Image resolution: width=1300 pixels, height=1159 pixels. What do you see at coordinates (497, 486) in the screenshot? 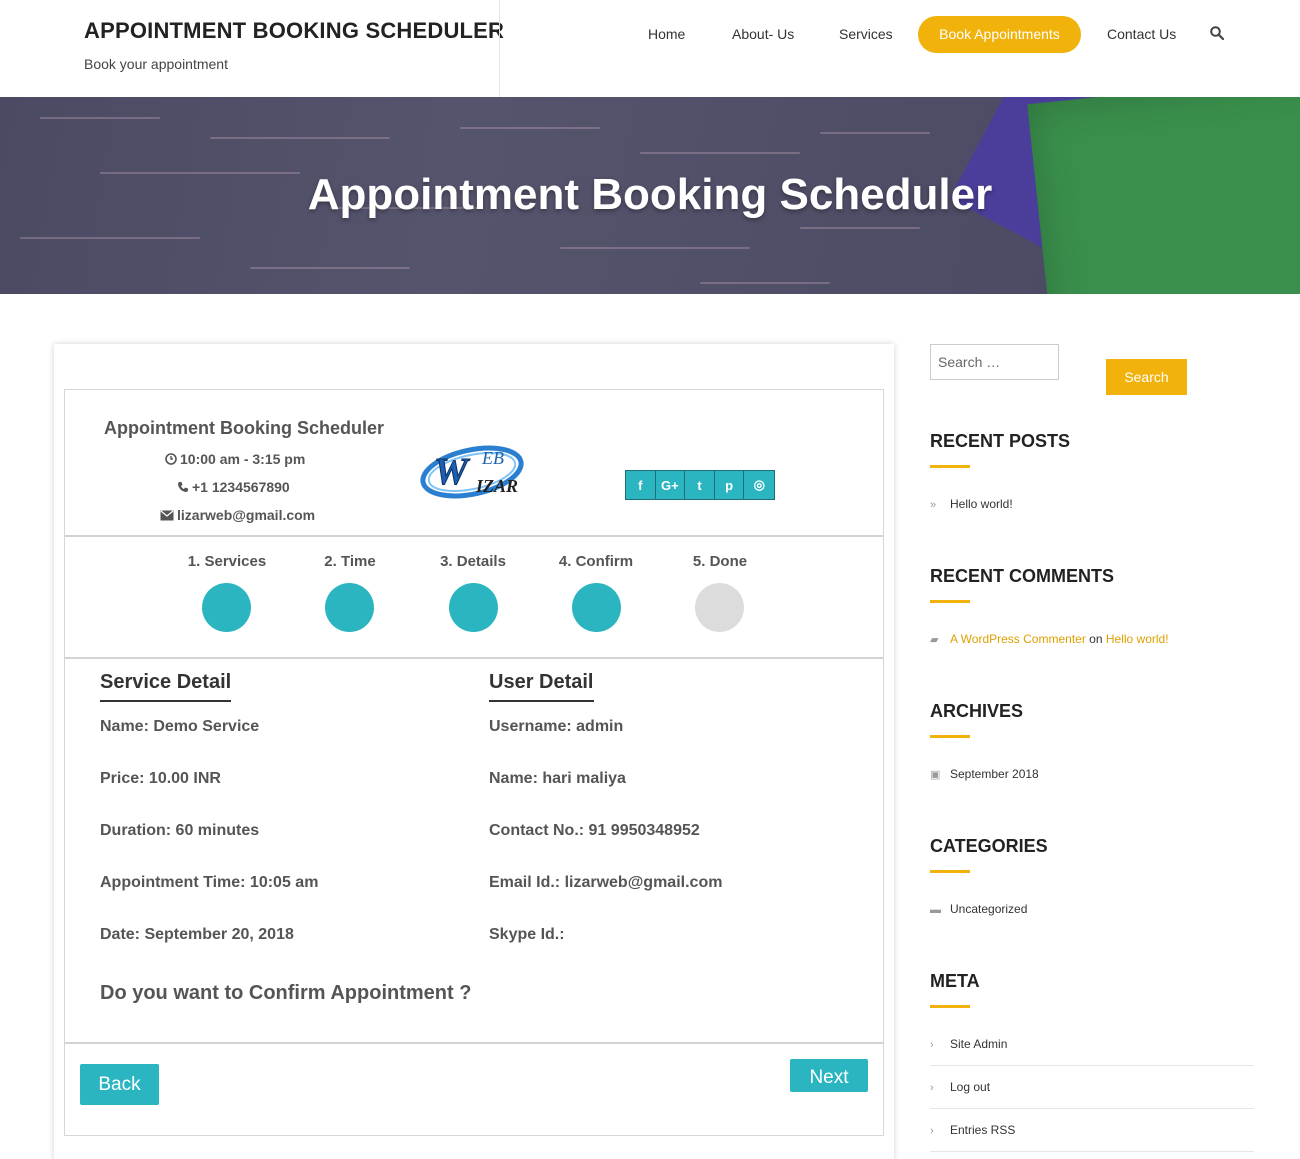
I see `logo-text-bottom: IZAR` at bounding box center [497, 486].